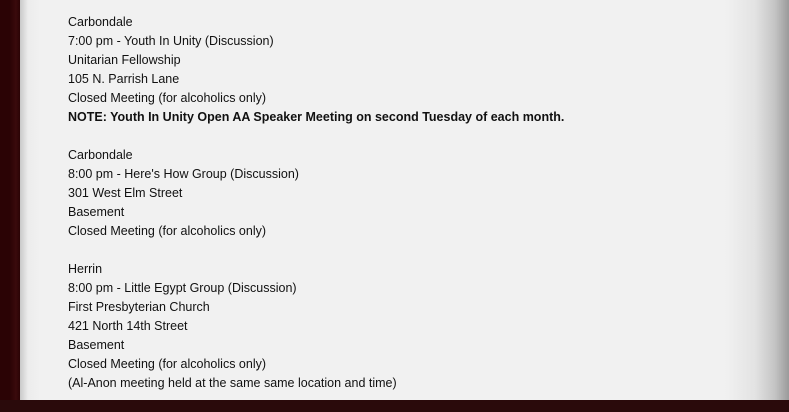 The image size is (789, 412). What do you see at coordinates (139, 307) in the screenshot?
I see `meeting-venue: First Presbyterian Church` at bounding box center [139, 307].